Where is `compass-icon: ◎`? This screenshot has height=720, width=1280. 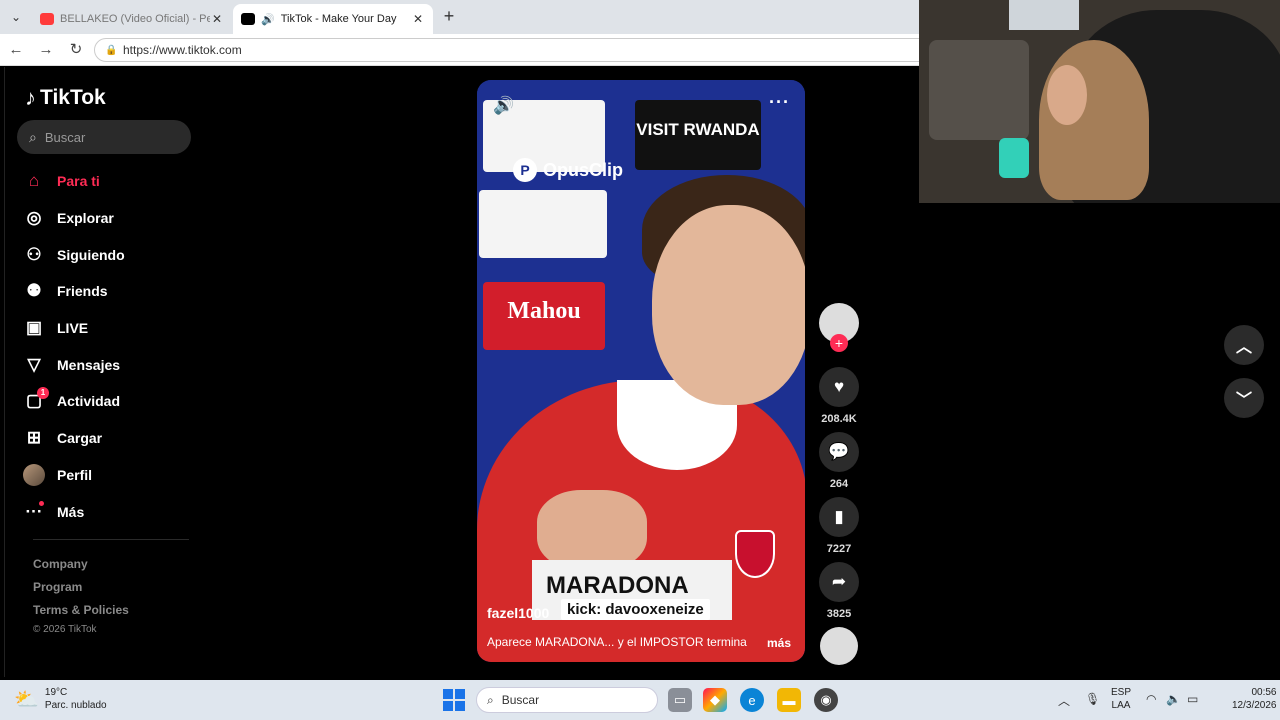
compass-icon: ◎ is located at coordinates (34, 218).